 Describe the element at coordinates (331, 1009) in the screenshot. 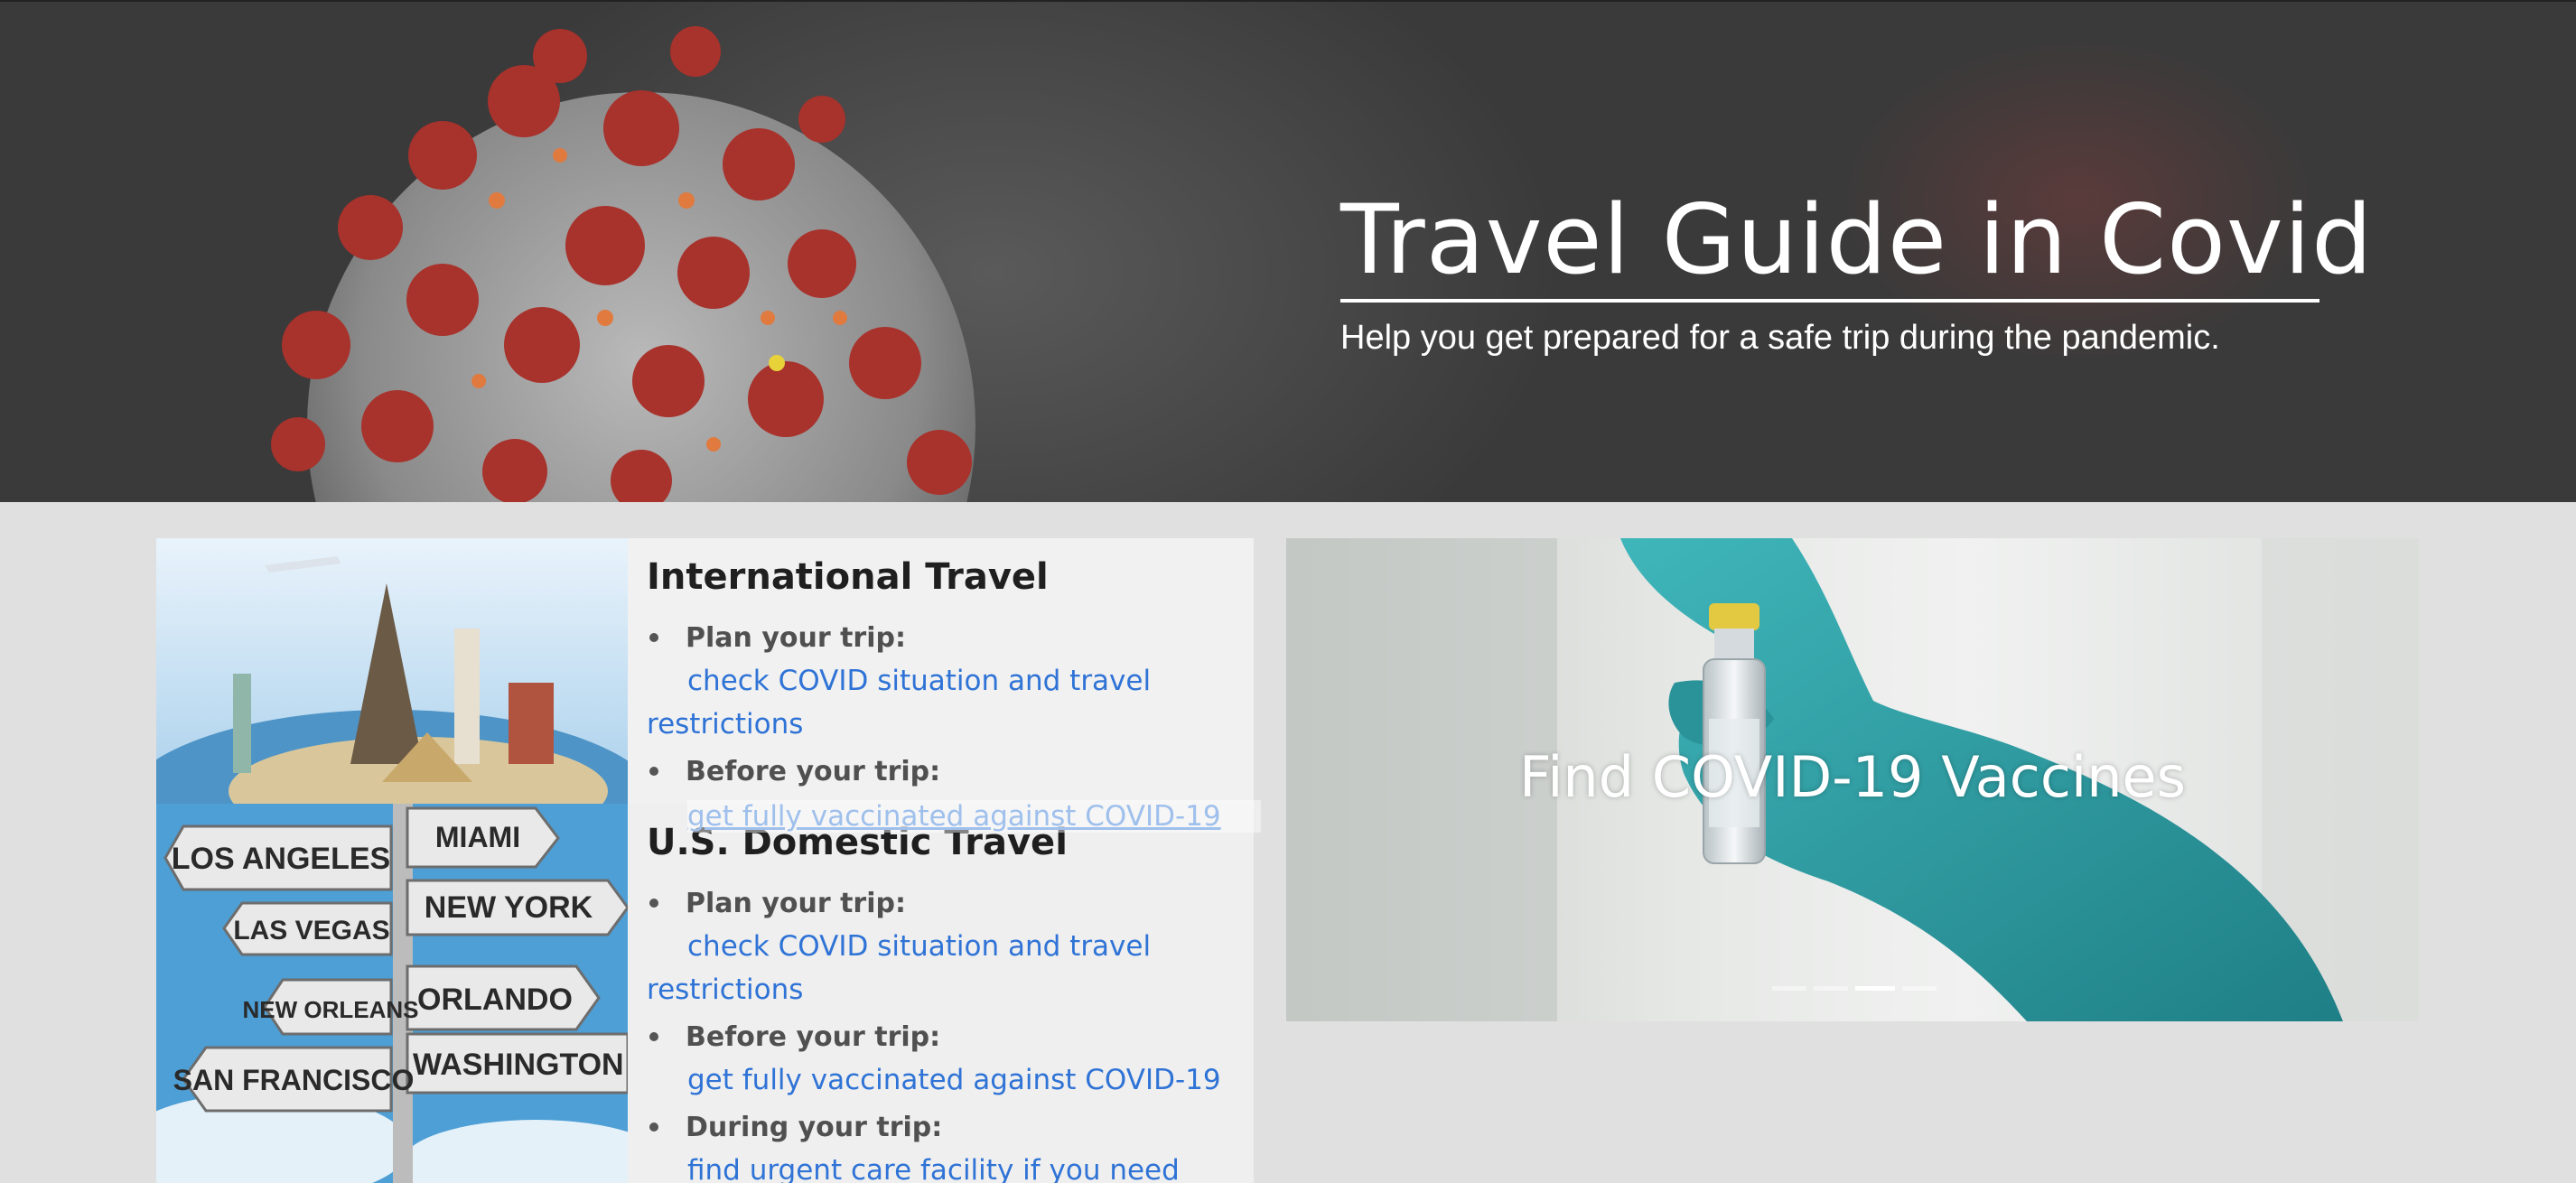

I see `sign-new-orleans: NEW ORLEANS` at that location.